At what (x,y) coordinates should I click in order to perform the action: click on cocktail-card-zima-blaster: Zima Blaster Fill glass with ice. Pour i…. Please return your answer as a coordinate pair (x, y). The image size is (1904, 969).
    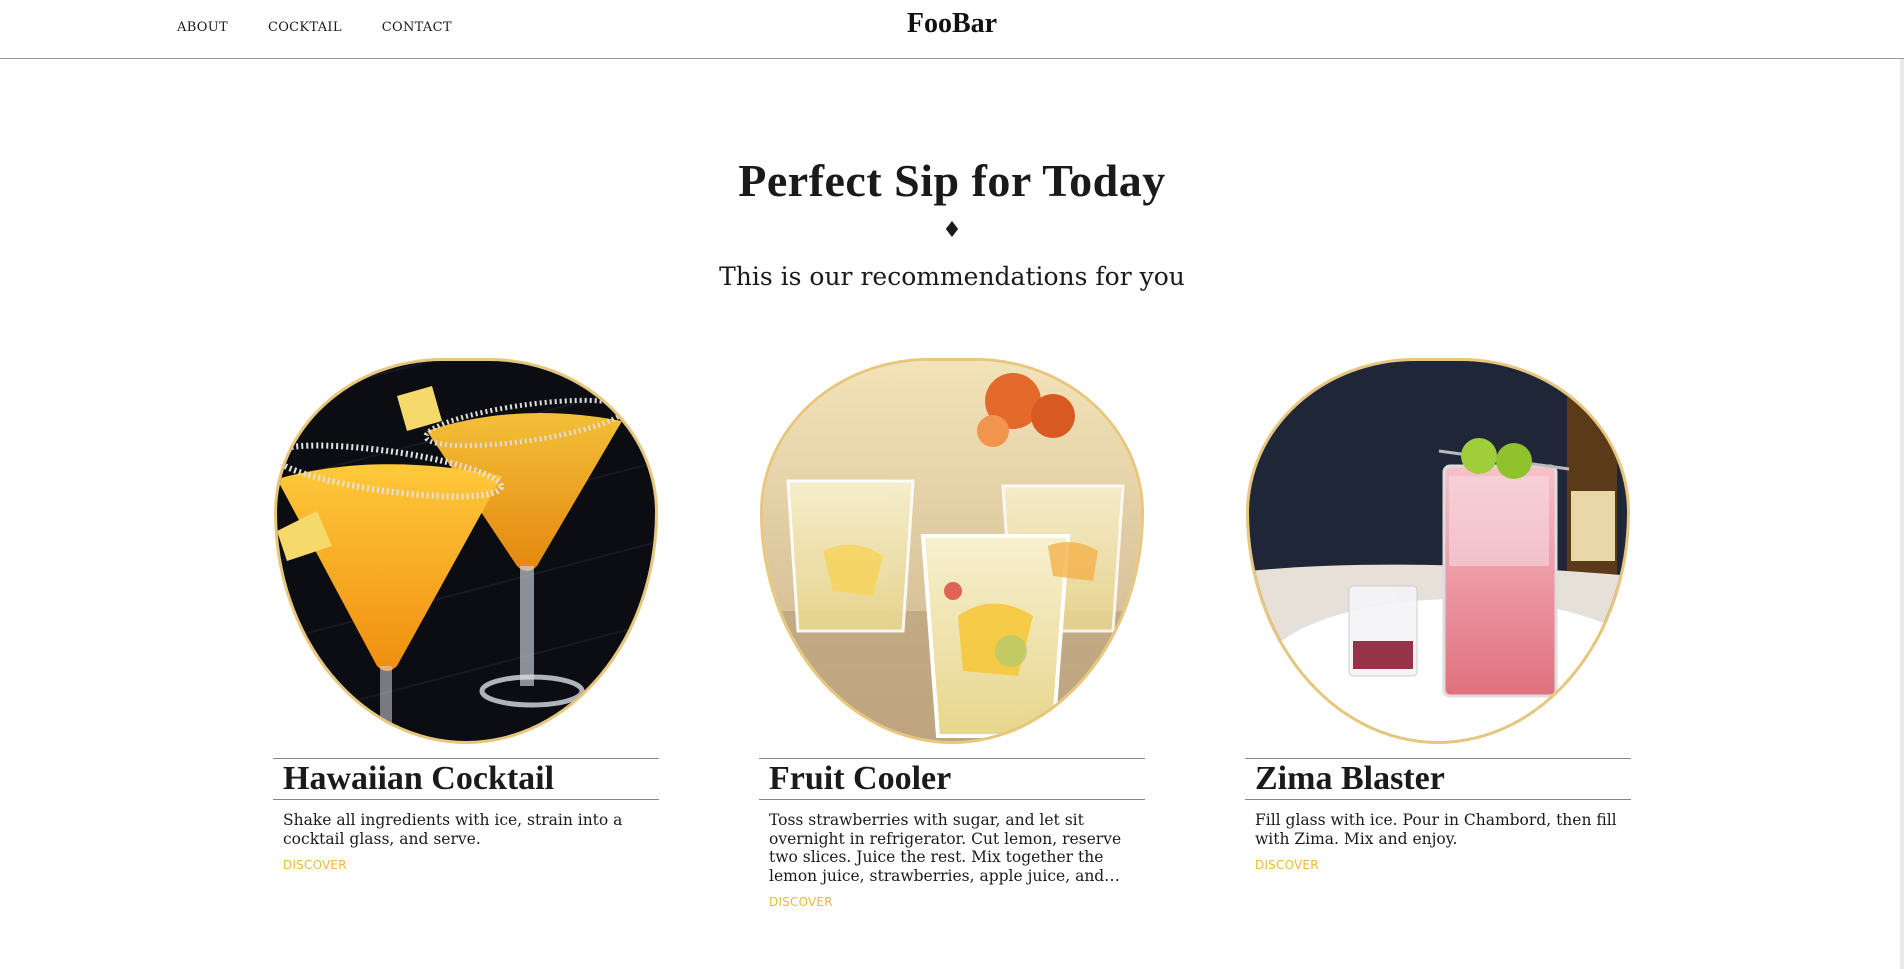
    Looking at the image, I should click on (1438, 615).